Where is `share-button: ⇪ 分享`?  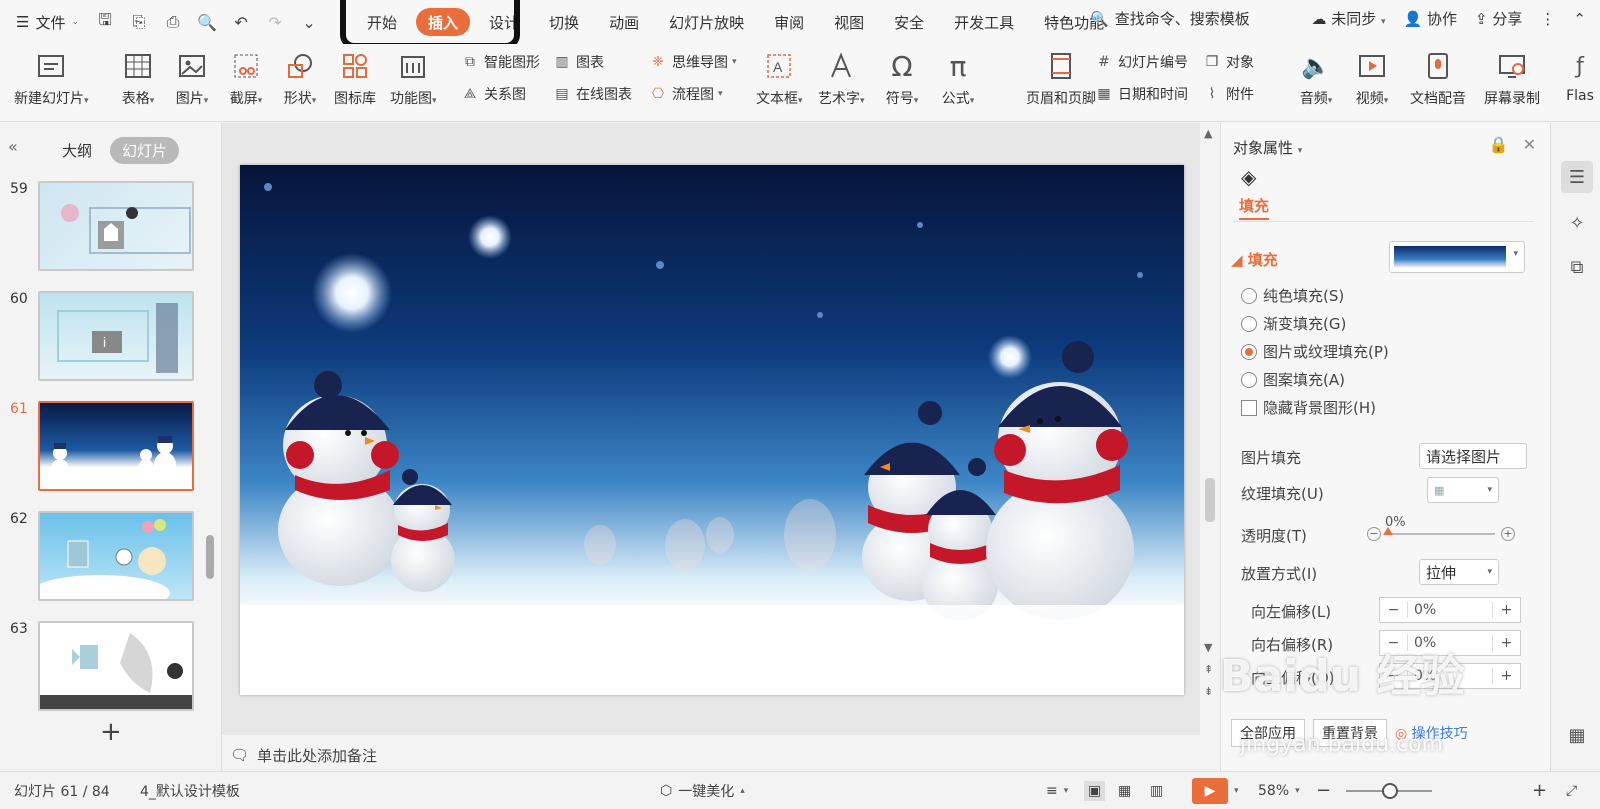 share-button: ⇪ 分享 is located at coordinates (1498, 18).